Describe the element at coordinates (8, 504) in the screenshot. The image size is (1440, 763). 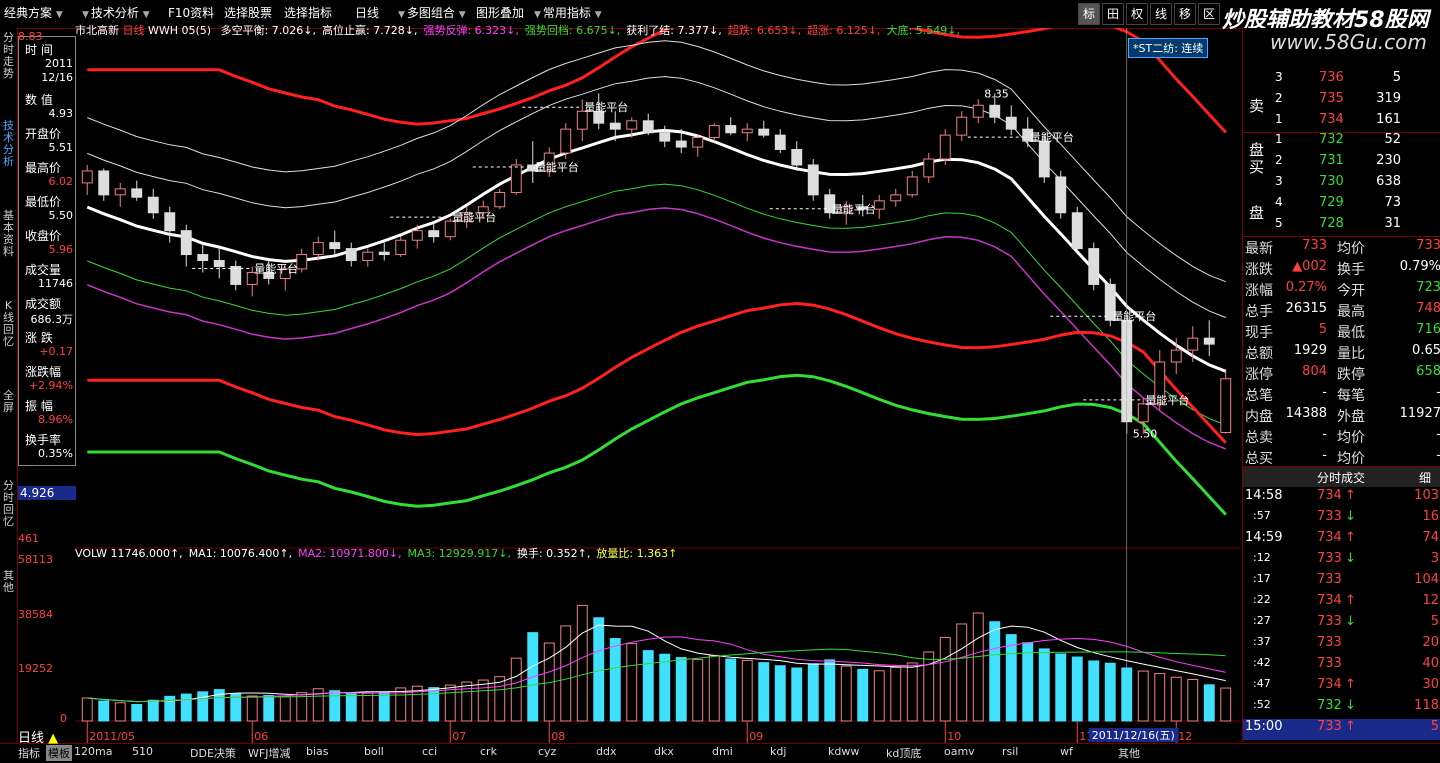
I see `left-tab-intraday-recall: 分时回忆` at that location.